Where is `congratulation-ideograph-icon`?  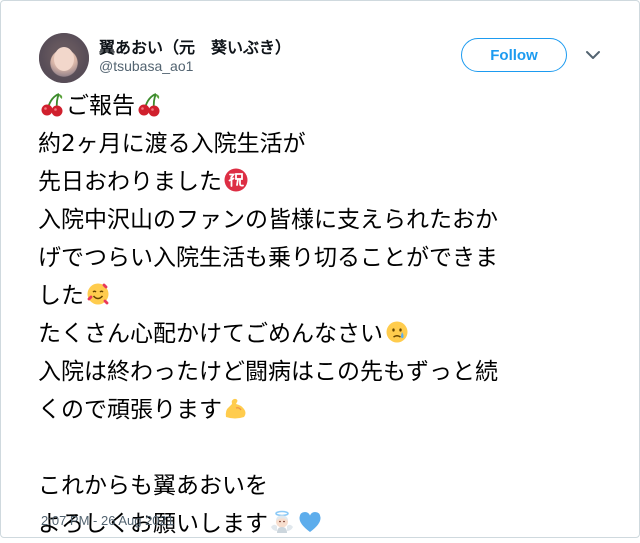 congratulation-ideograph-icon is located at coordinates (236, 180).